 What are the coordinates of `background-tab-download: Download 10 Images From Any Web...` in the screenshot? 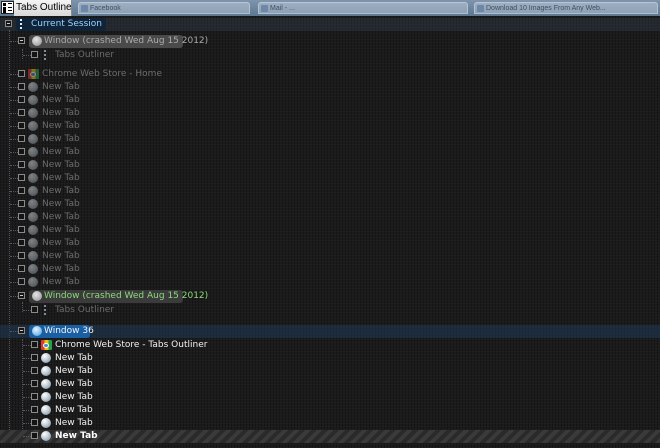 It's located at (566, 8).